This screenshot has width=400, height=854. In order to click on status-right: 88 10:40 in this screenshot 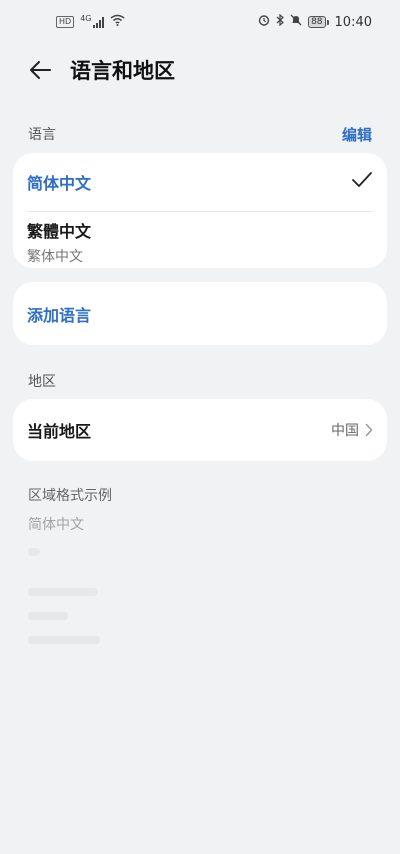, I will do `click(315, 21)`.